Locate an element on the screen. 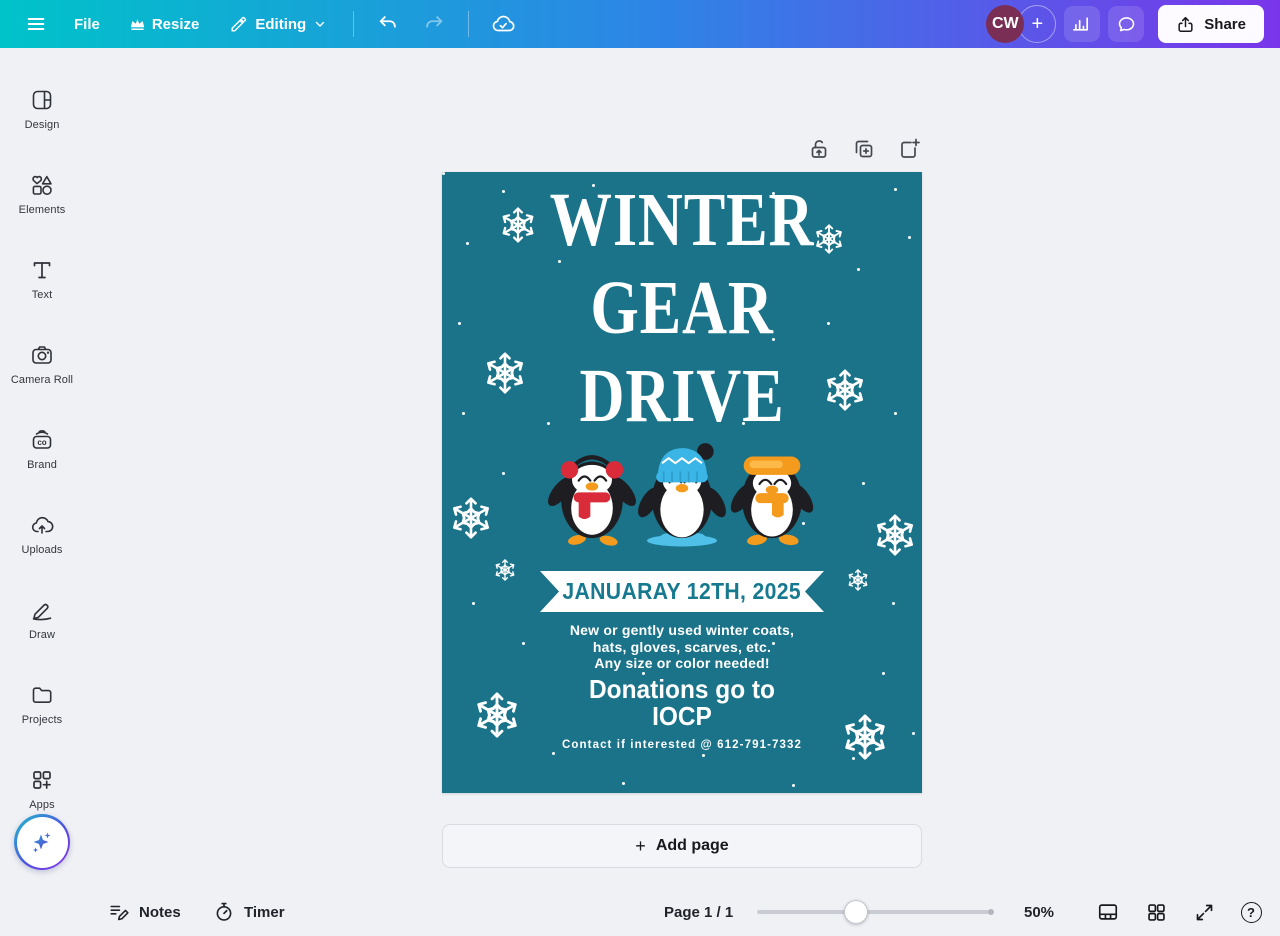  canva-ai-assistant-button is located at coordinates (42, 842).